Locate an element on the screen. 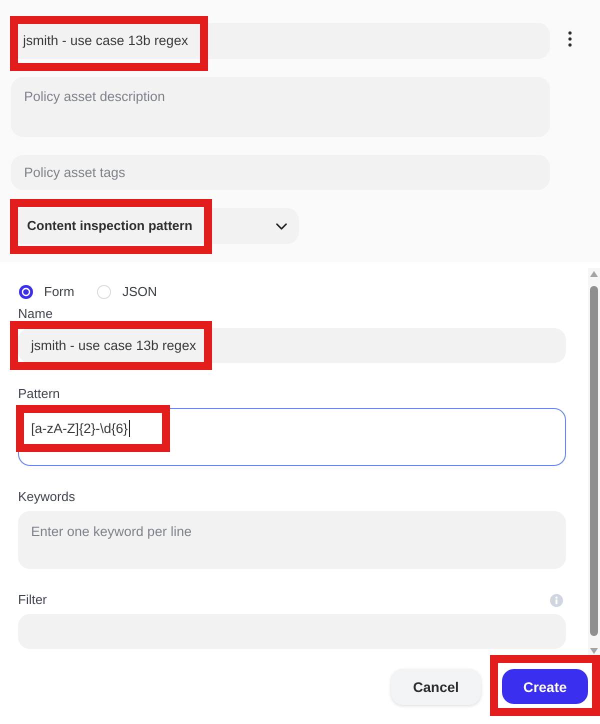 This screenshot has height=724, width=600. create-button: Create is located at coordinates (545, 686).